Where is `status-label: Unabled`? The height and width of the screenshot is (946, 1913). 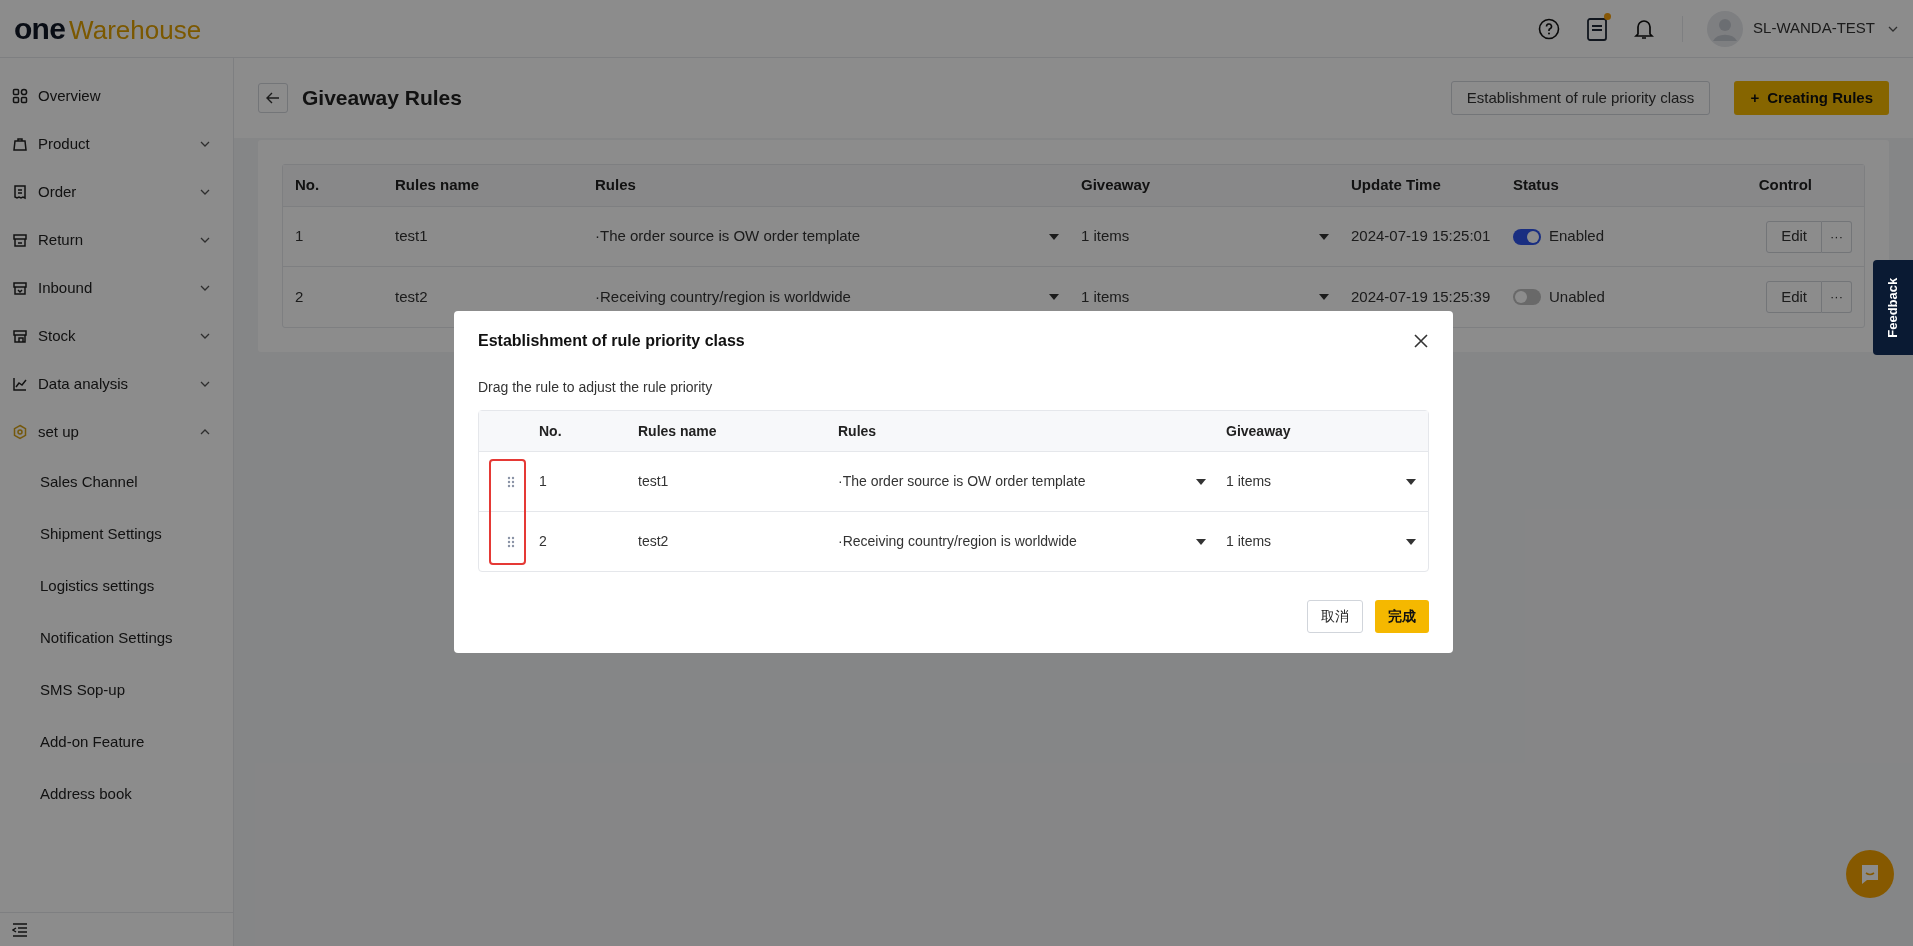 status-label: Unabled is located at coordinates (1577, 296).